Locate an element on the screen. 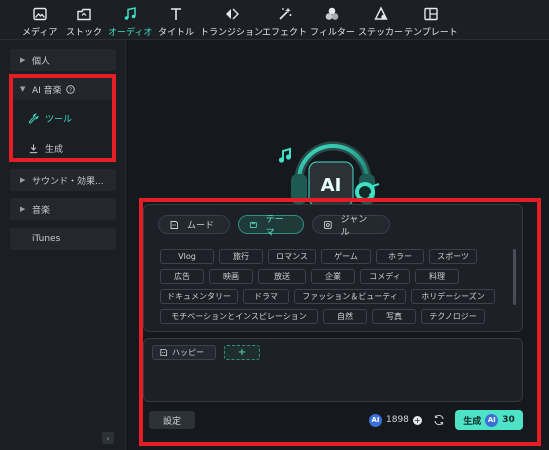  collapse-sidebar-button: ‹ is located at coordinates (108, 438).